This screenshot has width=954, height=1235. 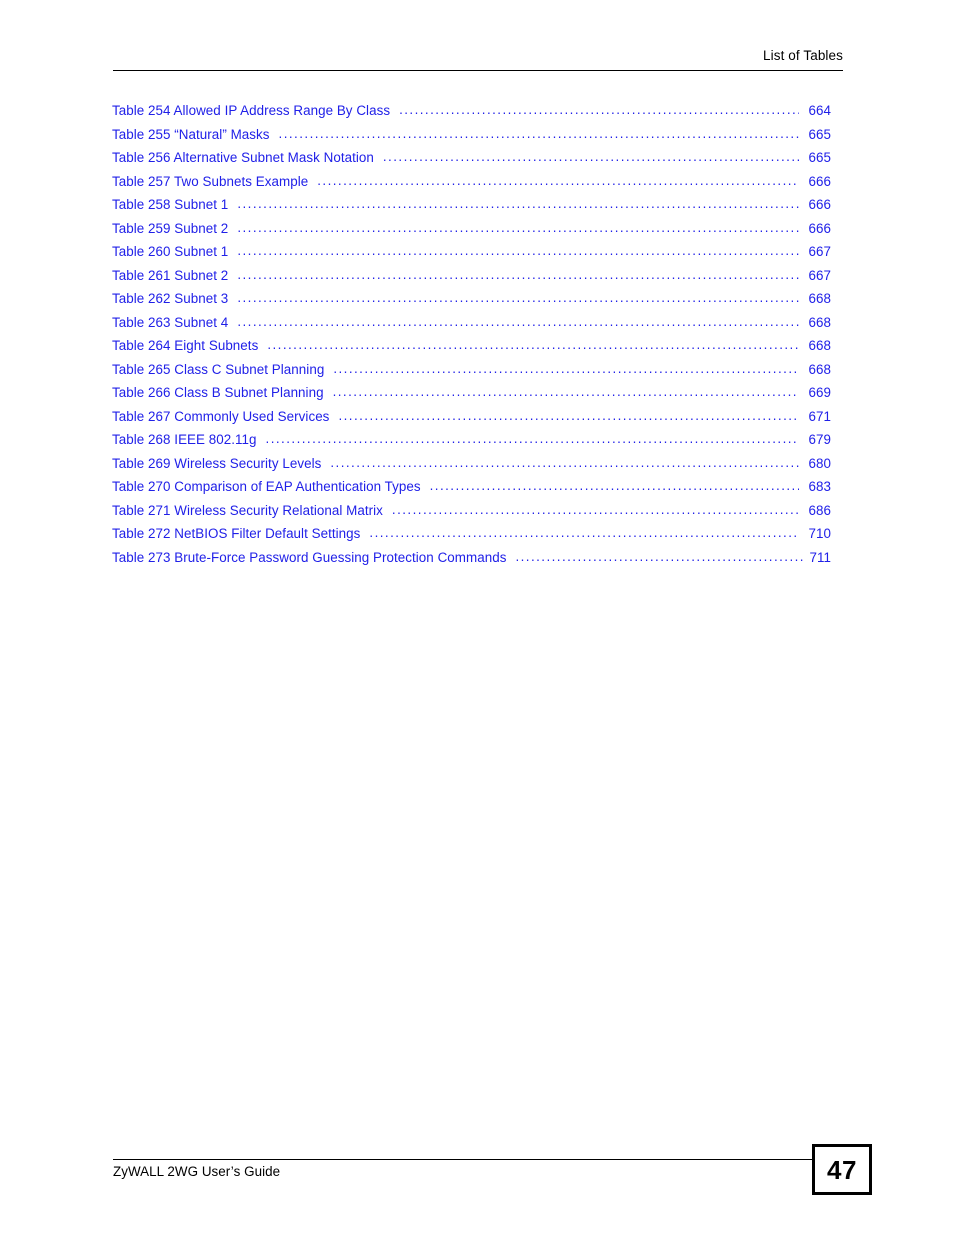 I want to click on entry-page-number: 680, so click(x=819, y=463).